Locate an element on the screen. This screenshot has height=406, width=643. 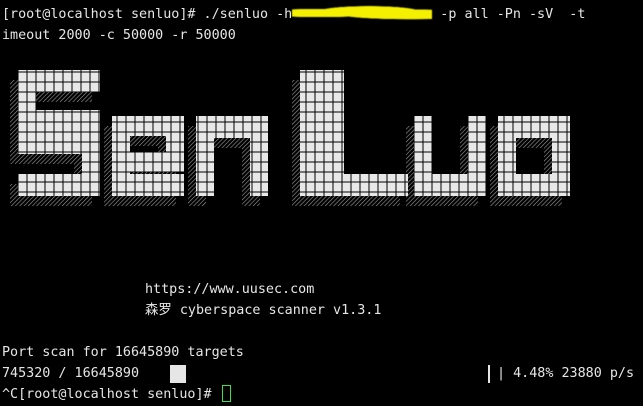
text-cursor is located at coordinates (226, 393).